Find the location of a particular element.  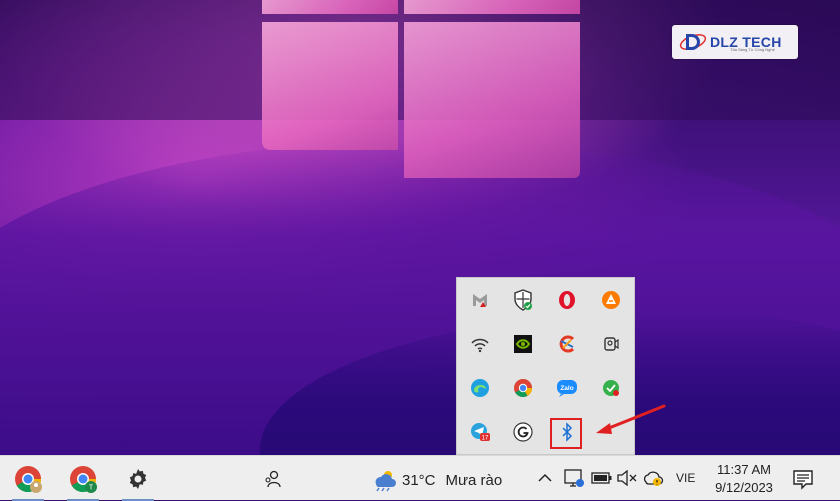

network-button is located at coordinates (574, 478).